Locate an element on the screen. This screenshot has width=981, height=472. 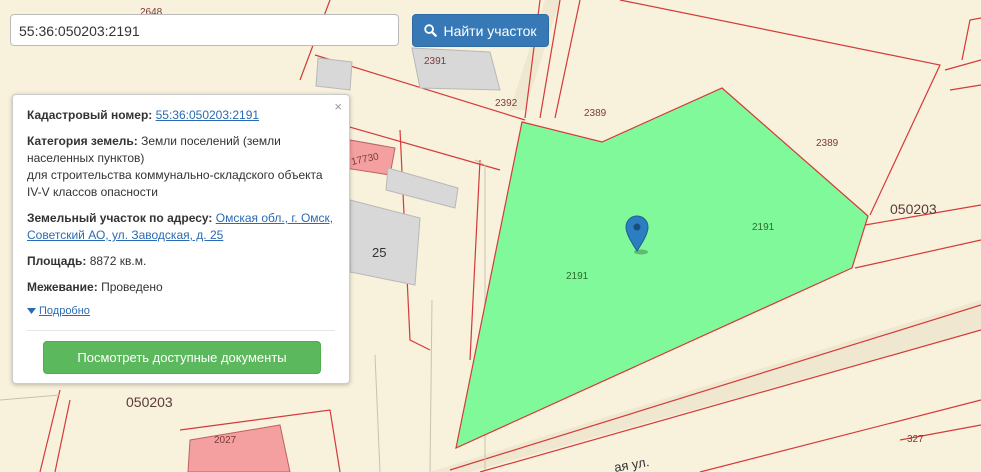
search-icon is located at coordinates (431, 30).